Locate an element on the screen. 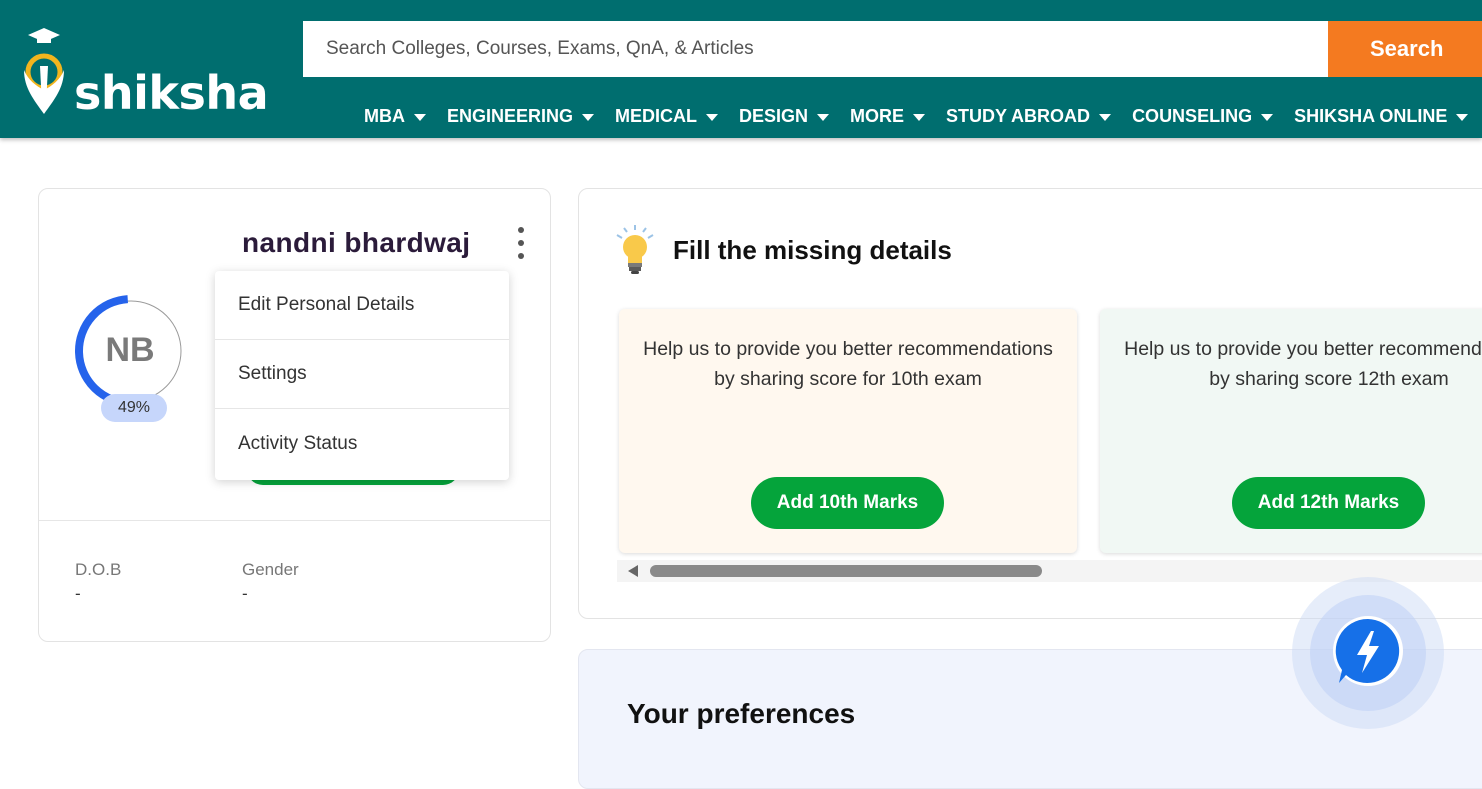 Image resolution: width=1482 pixels, height=789 pixels. nav-item-medical: MEDICAL is located at coordinates (667, 116).